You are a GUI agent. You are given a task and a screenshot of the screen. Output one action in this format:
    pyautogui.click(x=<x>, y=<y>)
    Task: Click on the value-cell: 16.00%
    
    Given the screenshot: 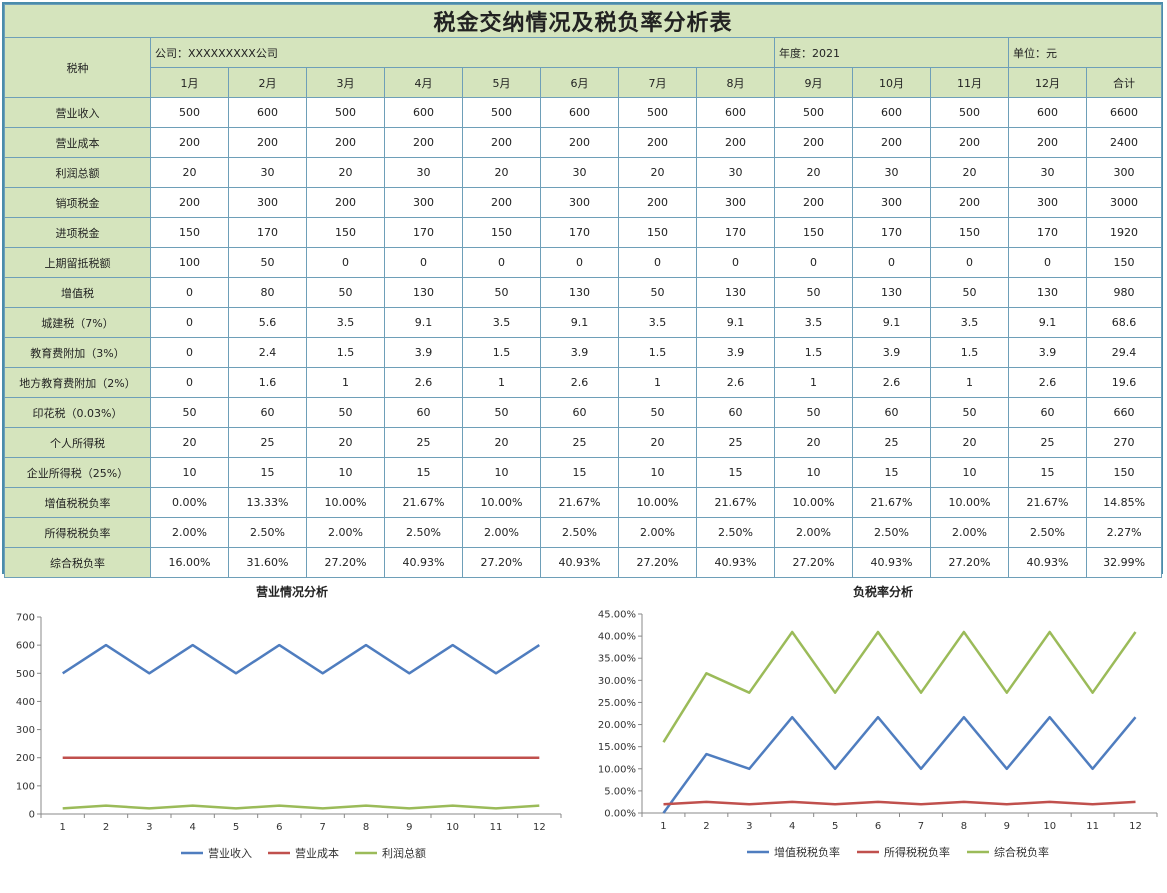 What is the action you would take?
    pyautogui.click(x=189, y=562)
    